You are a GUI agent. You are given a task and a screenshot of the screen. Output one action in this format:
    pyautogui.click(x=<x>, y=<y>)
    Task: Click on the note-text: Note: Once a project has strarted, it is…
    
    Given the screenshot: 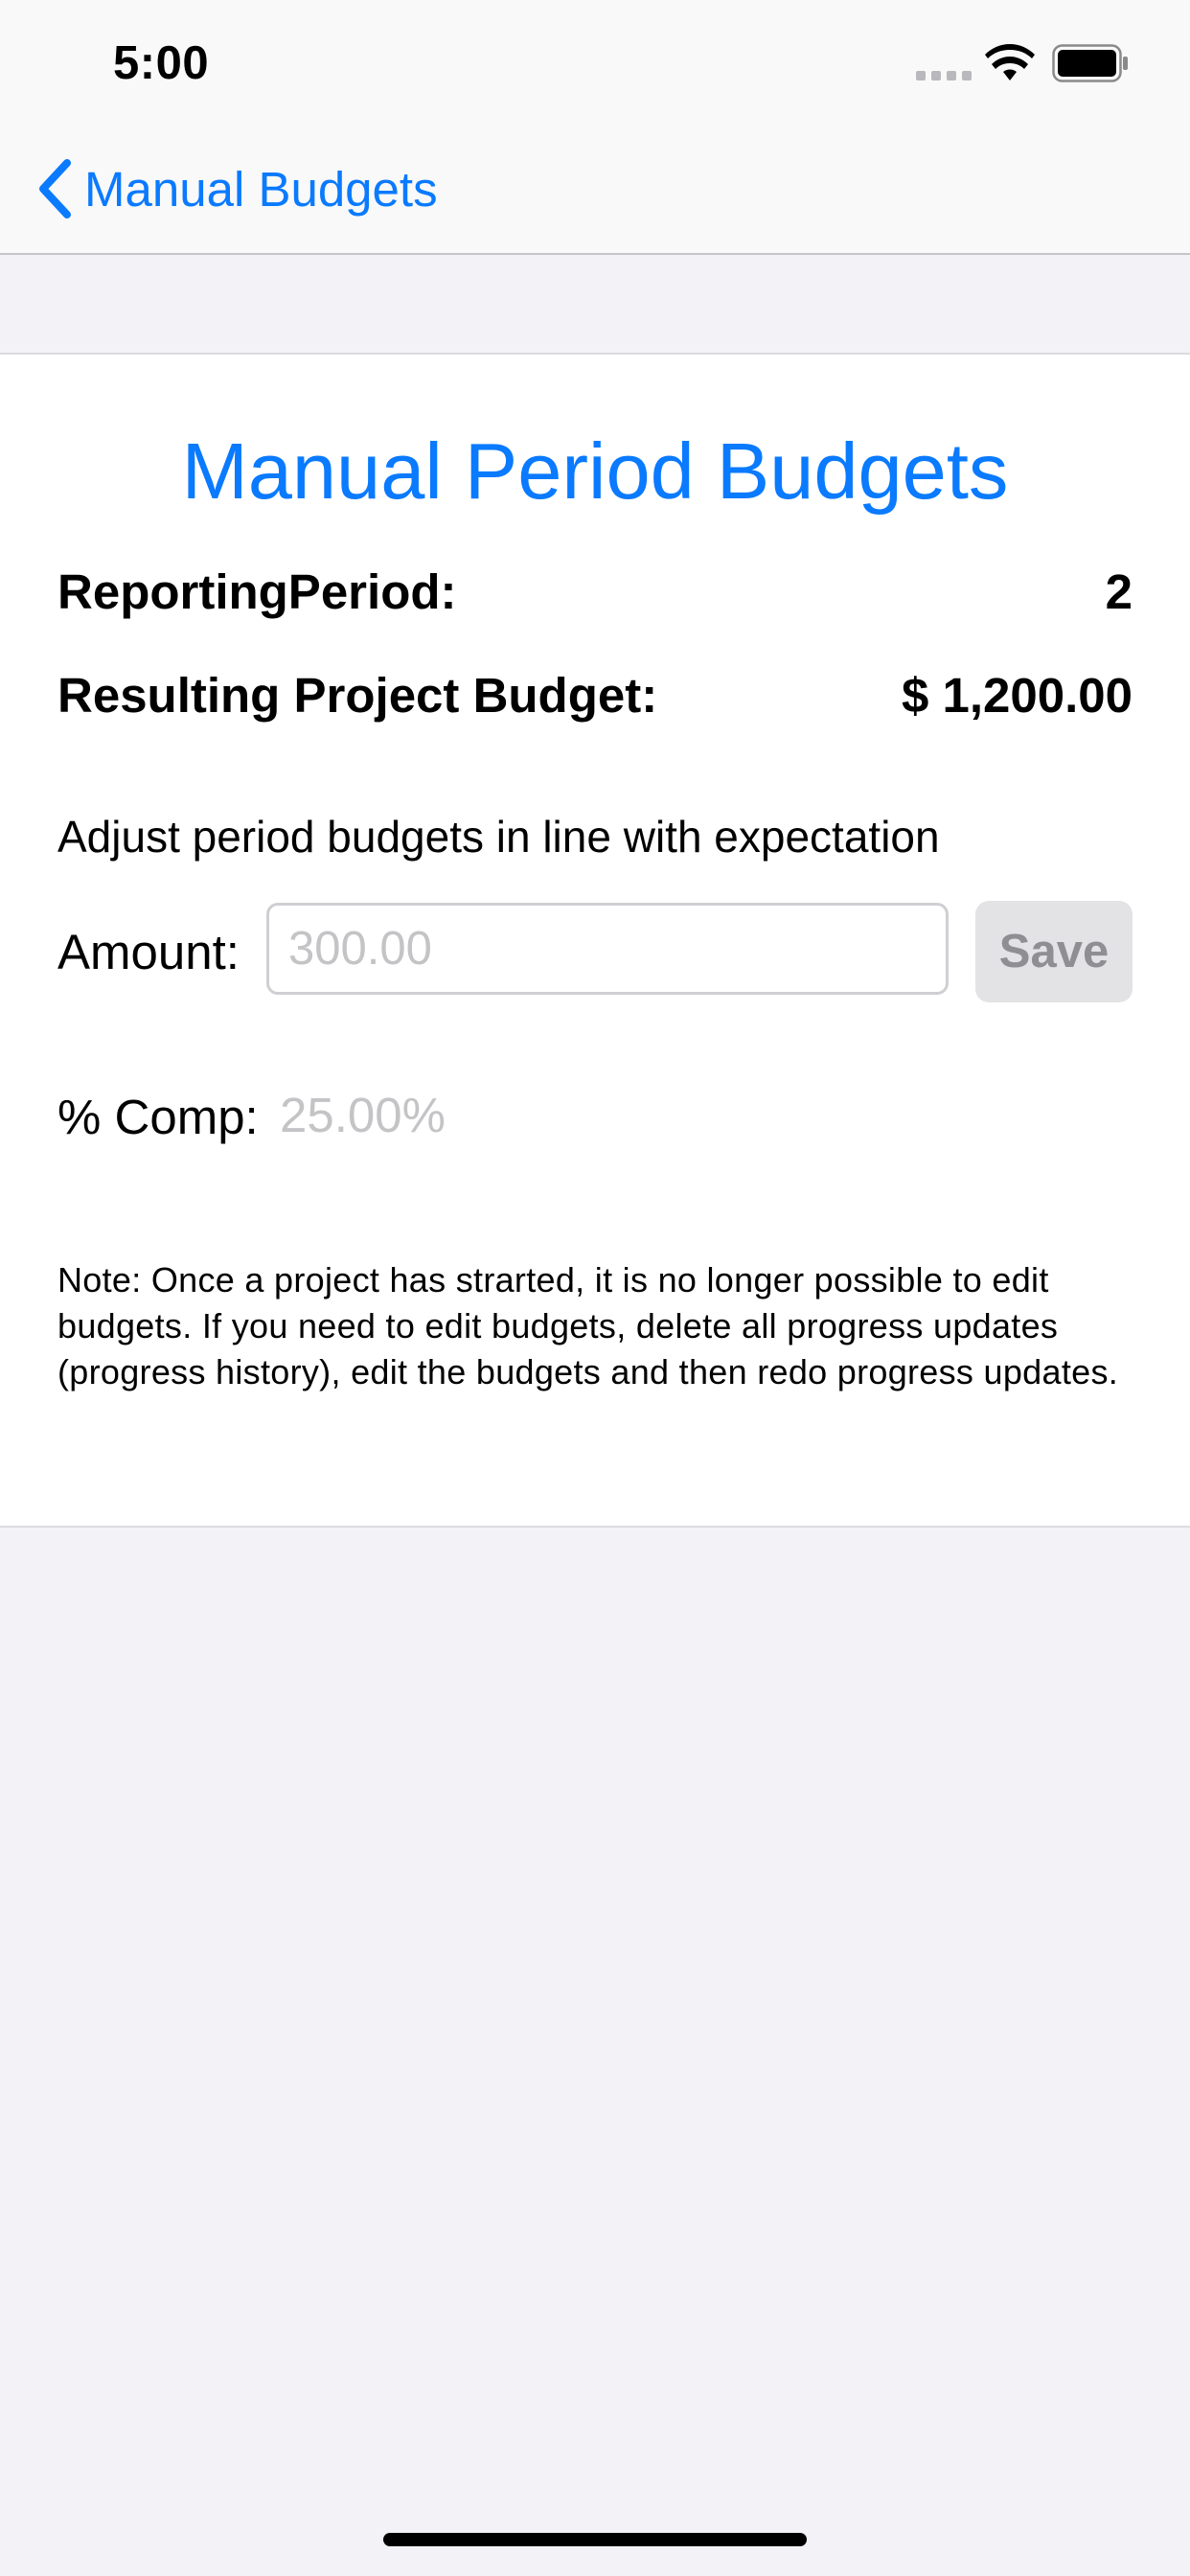 What is the action you would take?
    pyautogui.click(x=588, y=1326)
    